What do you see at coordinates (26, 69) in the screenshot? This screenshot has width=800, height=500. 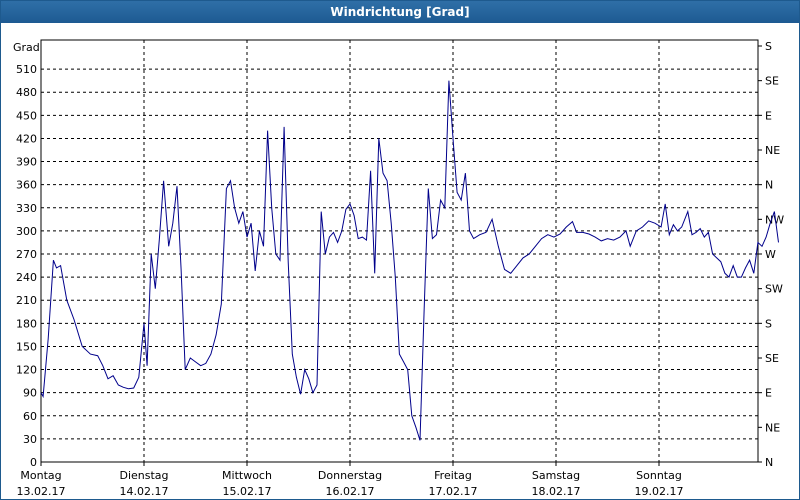 I see `y-tick-label: 510` at bounding box center [26, 69].